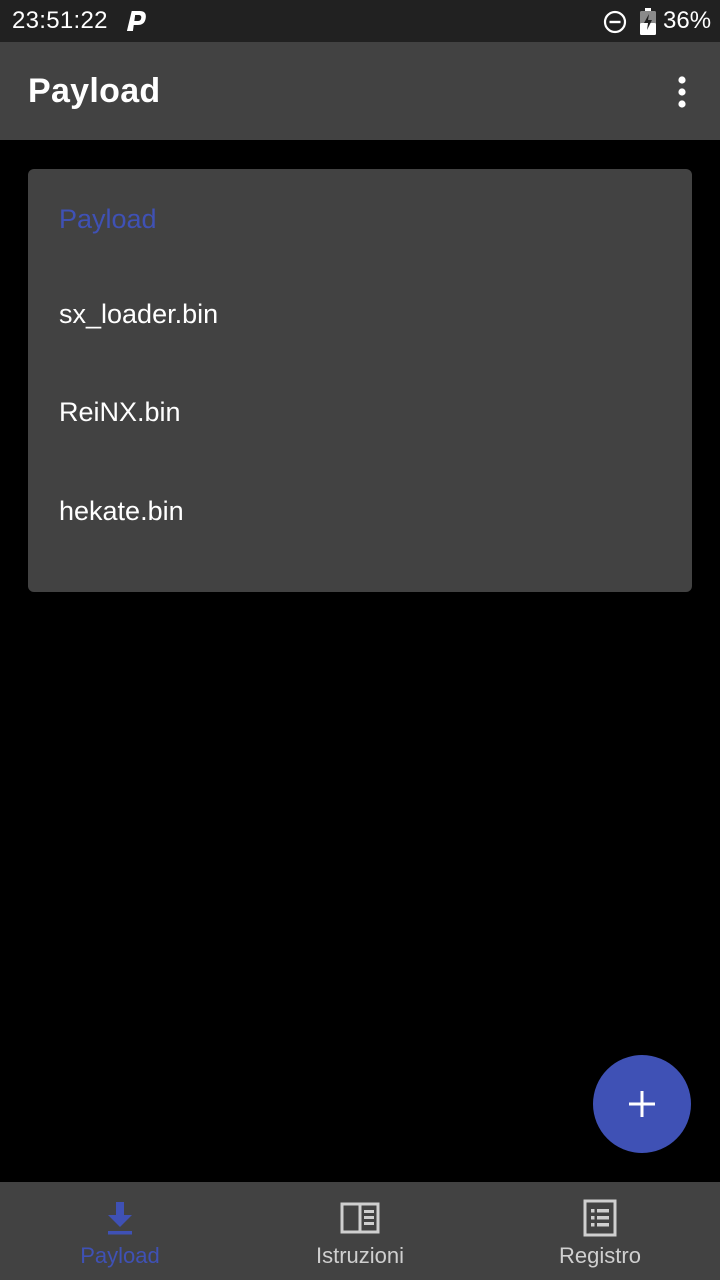  What do you see at coordinates (360, 416) in the screenshot?
I see `list-item: ReiNX.bin` at bounding box center [360, 416].